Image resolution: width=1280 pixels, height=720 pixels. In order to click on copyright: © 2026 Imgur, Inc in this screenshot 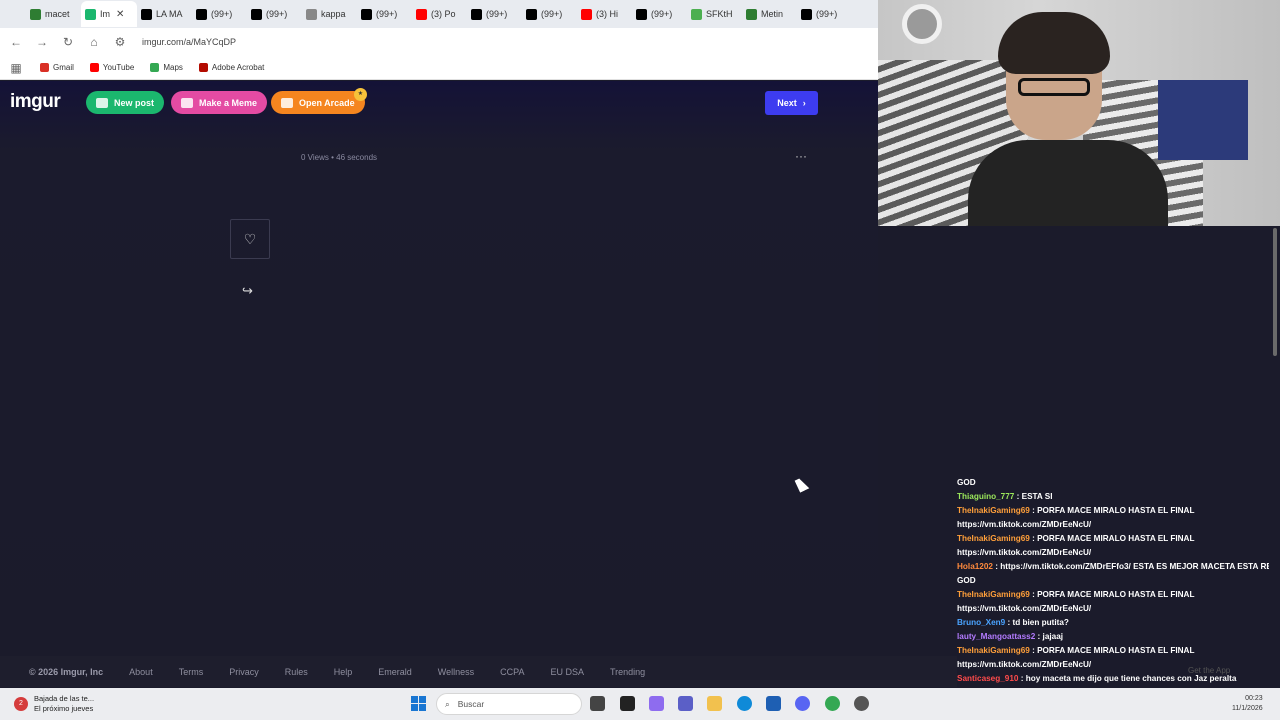, I will do `click(66, 671)`.